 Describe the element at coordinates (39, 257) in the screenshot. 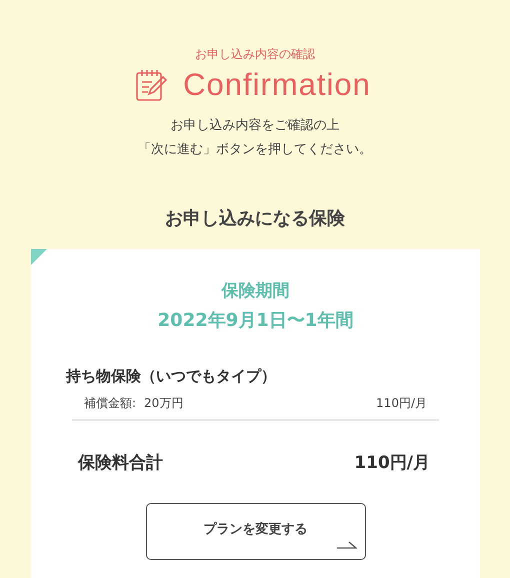

I see `corner-mark` at that location.